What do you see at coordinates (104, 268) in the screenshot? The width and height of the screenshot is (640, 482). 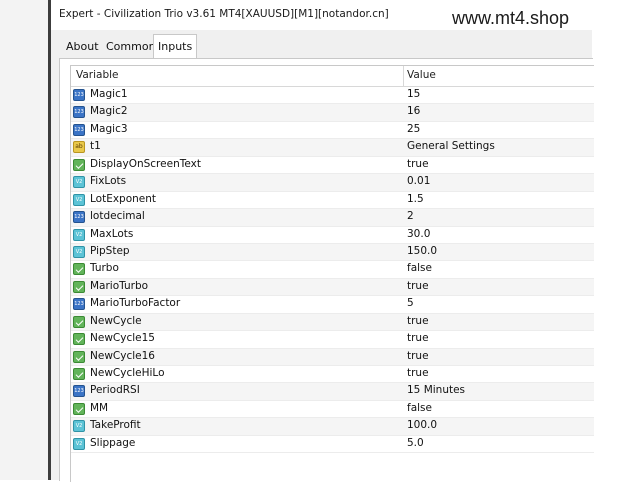 I see `variable-name: Turbo` at bounding box center [104, 268].